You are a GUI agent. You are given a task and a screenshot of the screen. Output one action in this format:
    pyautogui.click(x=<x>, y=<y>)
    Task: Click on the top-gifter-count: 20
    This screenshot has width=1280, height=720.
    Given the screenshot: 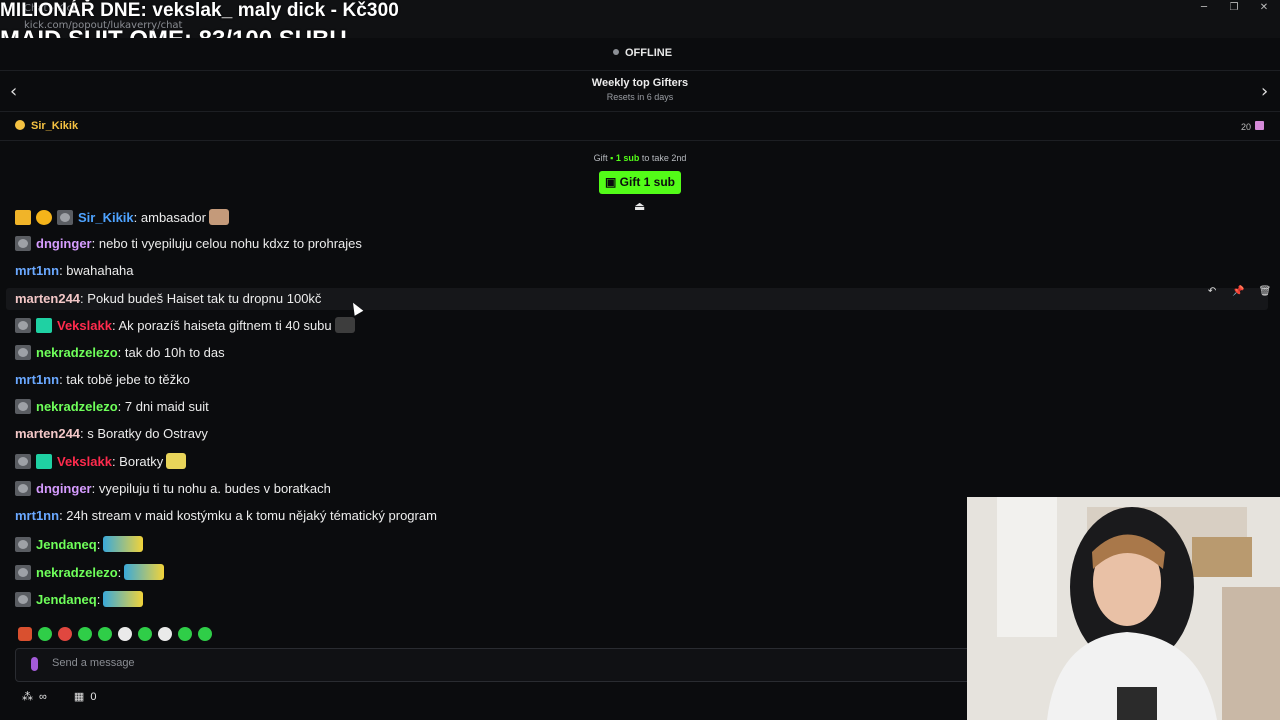 What is the action you would take?
    pyautogui.click(x=1252, y=126)
    